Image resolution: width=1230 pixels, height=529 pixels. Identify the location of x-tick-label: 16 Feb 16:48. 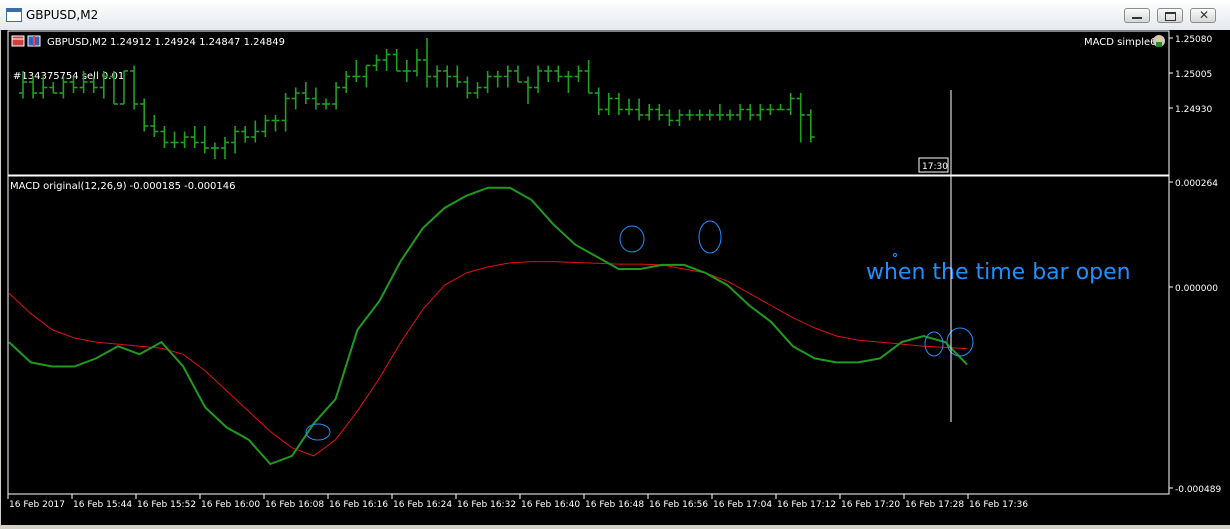
(614, 505).